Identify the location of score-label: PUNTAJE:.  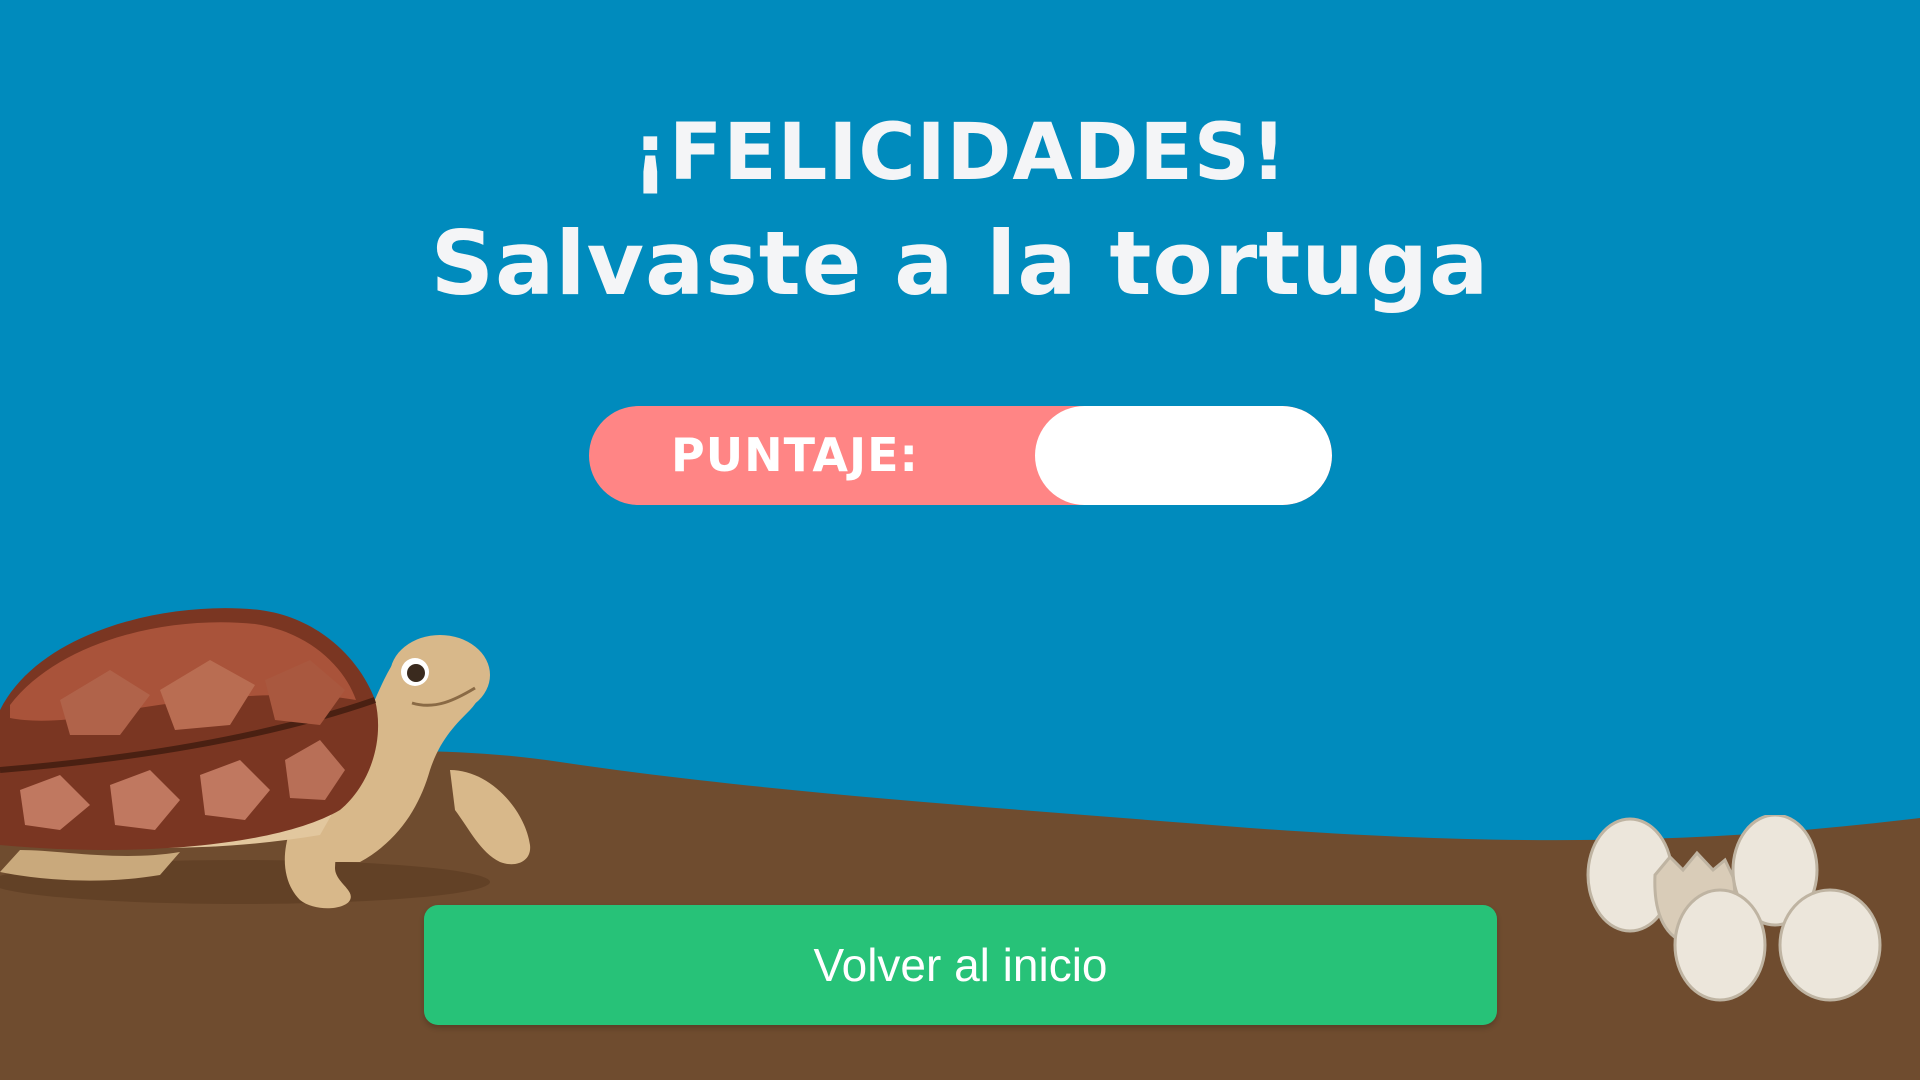
(795, 455).